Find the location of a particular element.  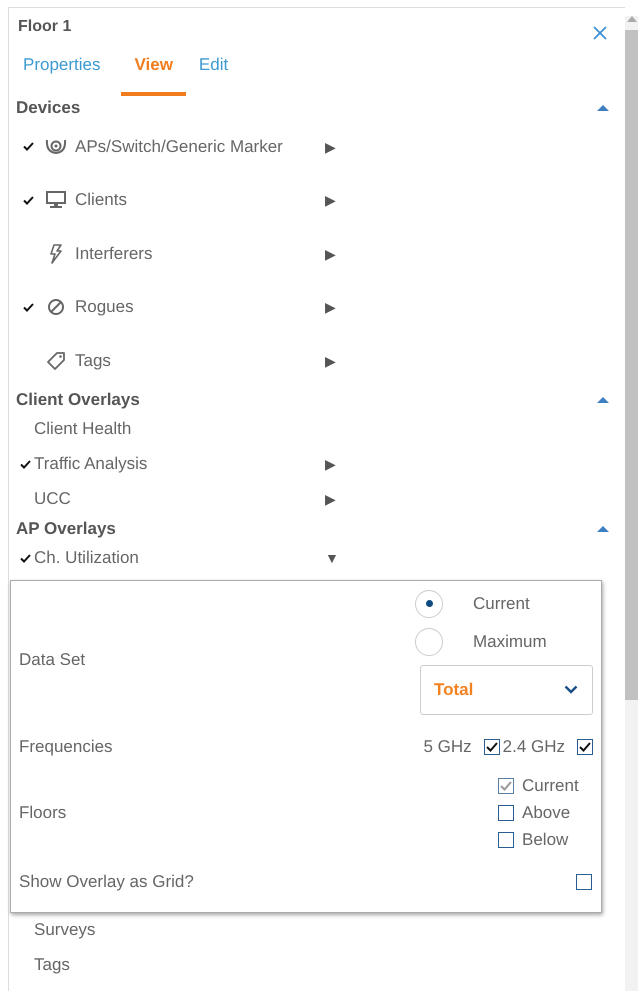

menu-item: APs/Switch/Generic Marker is located at coordinates (179, 146).